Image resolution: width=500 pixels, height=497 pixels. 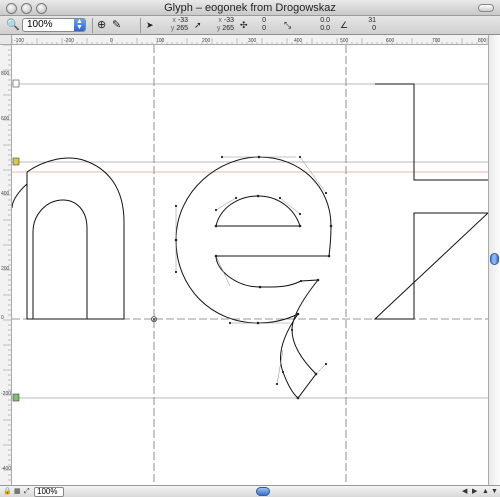 What do you see at coordinates (150, 25) in the screenshot?
I see `pointer-icon: ➤` at bounding box center [150, 25].